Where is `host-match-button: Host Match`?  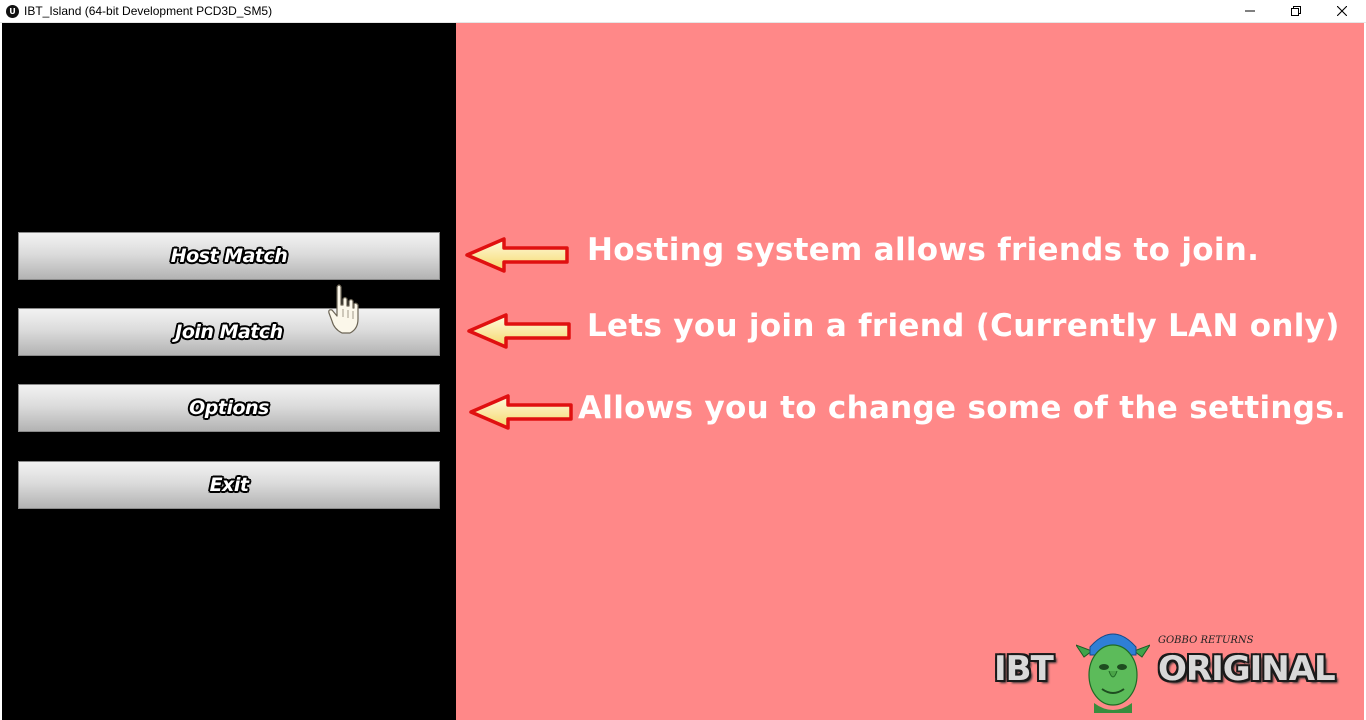
host-match-button: Host Match is located at coordinates (229, 256).